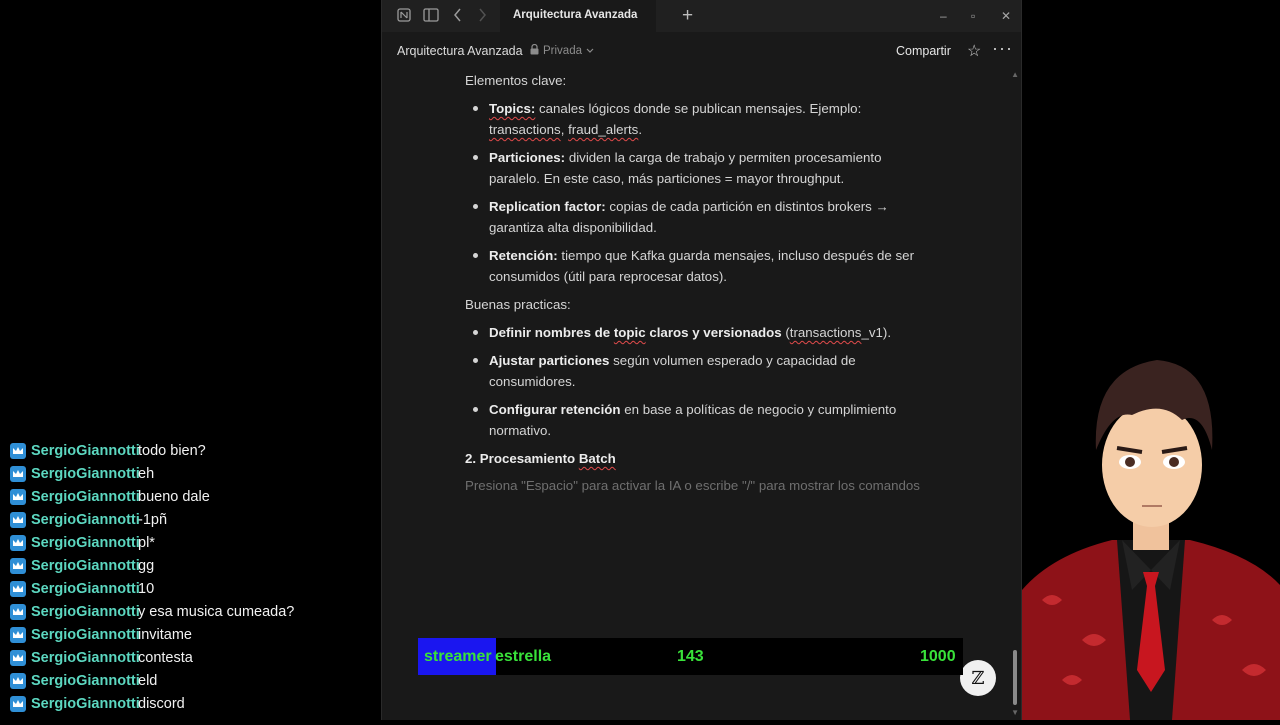 The width and height of the screenshot is (1280, 725). Describe the element at coordinates (523, 255) in the screenshot. I see `bullet-bold-term: Retención:` at that location.